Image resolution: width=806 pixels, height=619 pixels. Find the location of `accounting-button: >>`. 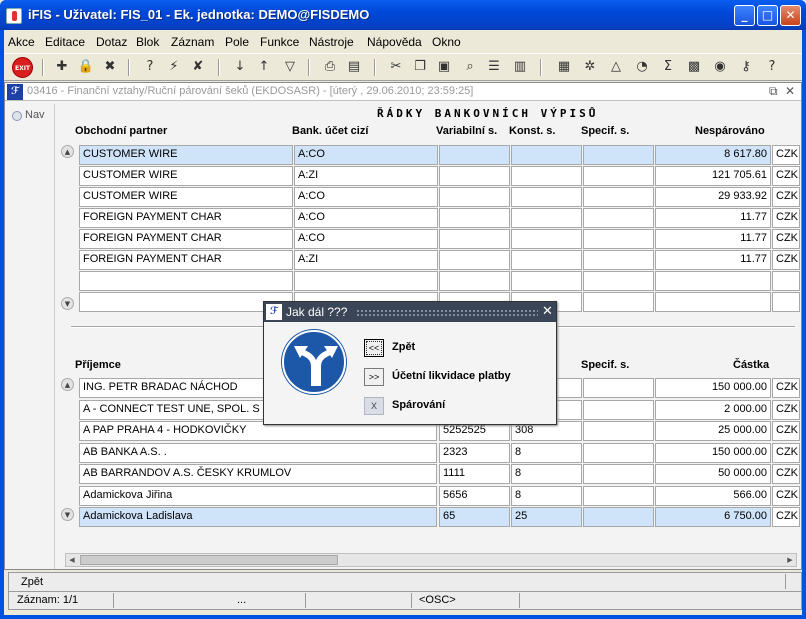

accounting-button: >> is located at coordinates (374, 377).